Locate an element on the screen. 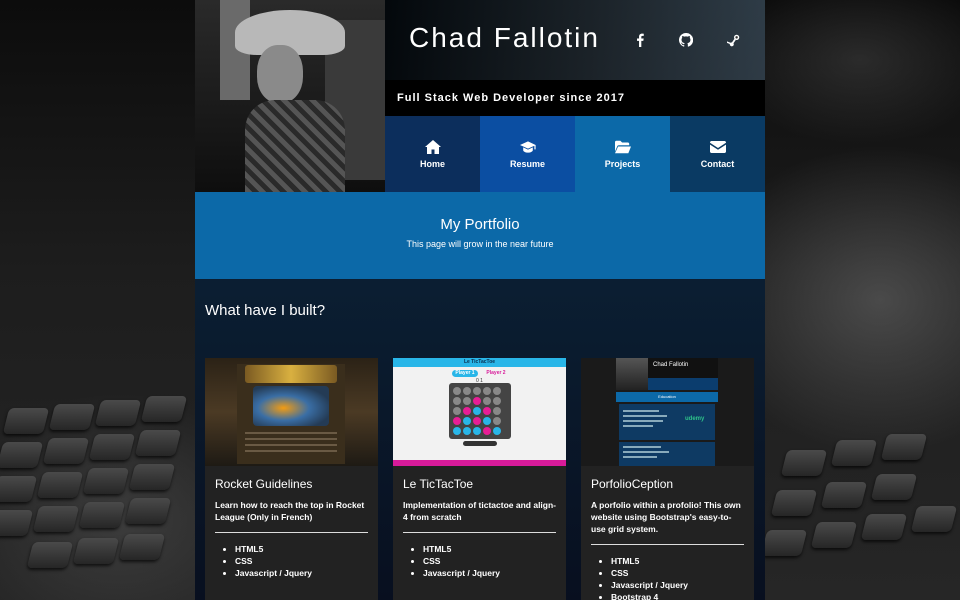 This screenshot has width=960, height=600. tech-item: Bootstrap 4 is located at coordinates (677, 595).